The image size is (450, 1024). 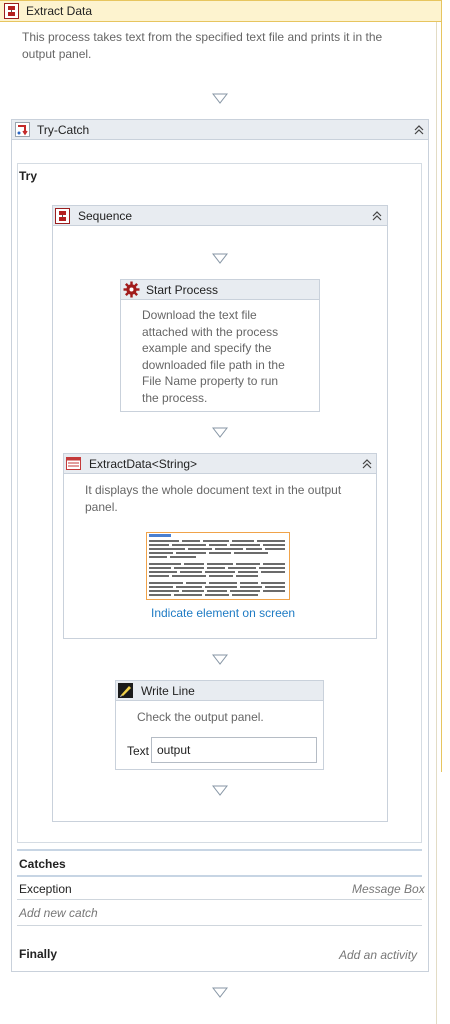 I want to click on add-new-catch-link: Add new catch, so click(x=58, y=913).